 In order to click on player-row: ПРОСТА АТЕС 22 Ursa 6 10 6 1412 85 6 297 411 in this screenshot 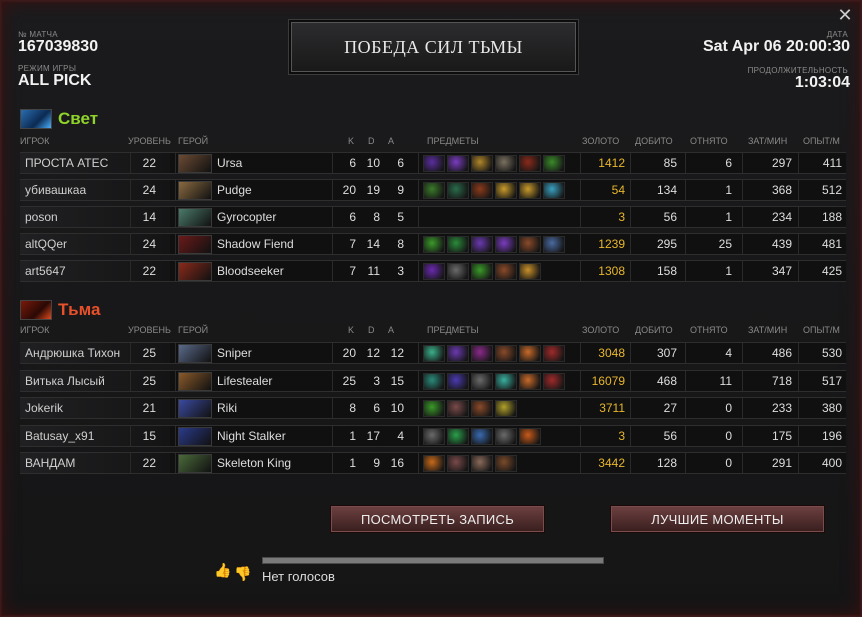, I will do `click(433, 163)`.